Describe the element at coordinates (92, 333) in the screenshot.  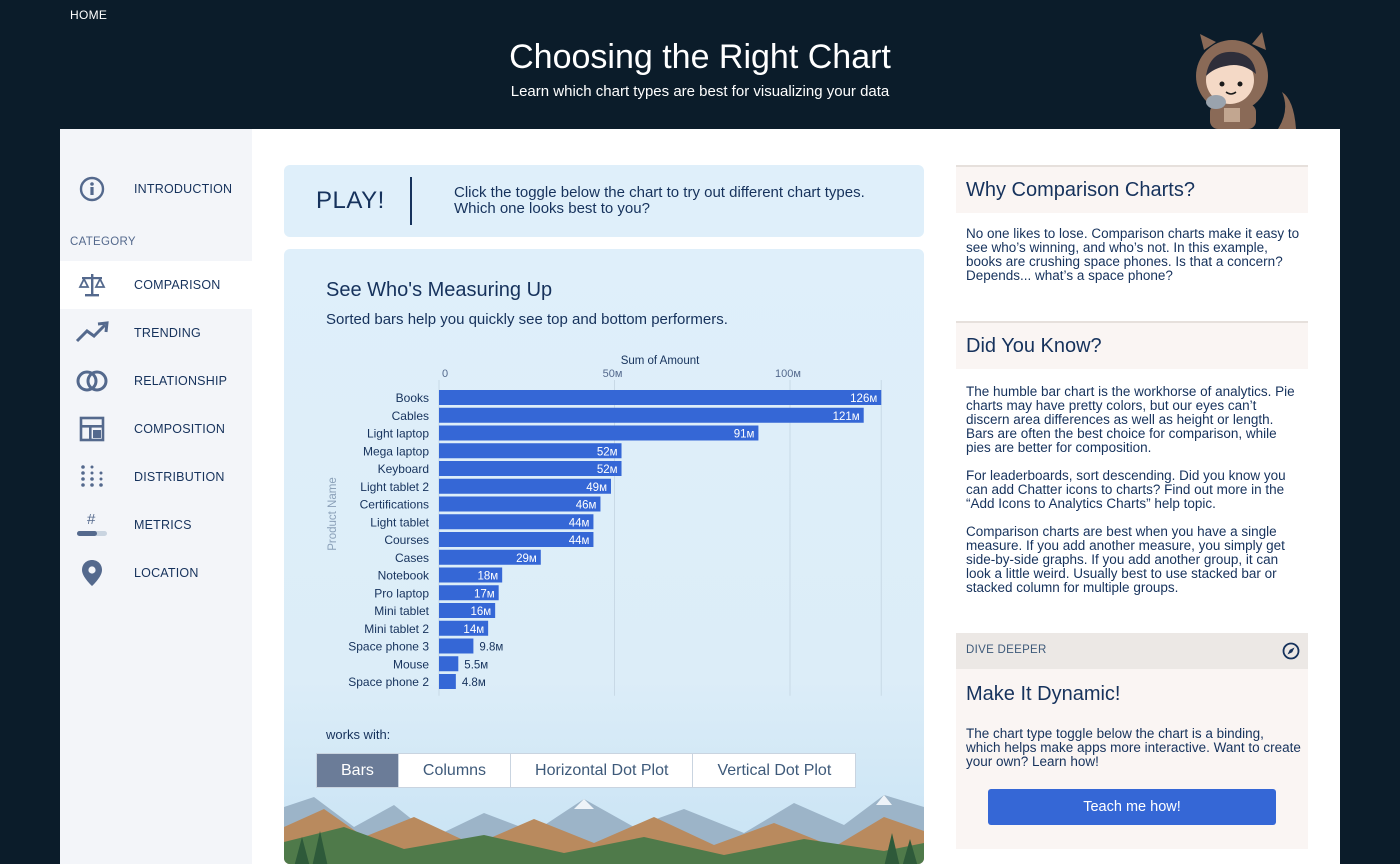
I see `trend-line-icon` at that location.